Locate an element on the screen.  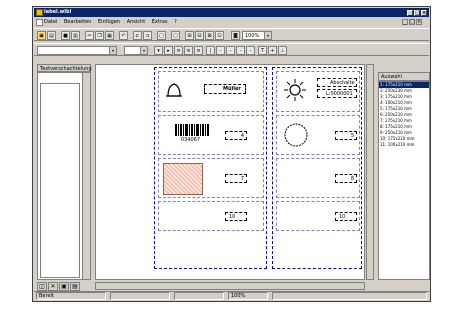
page-icon: ▣ is located at coordinates (64, 286).